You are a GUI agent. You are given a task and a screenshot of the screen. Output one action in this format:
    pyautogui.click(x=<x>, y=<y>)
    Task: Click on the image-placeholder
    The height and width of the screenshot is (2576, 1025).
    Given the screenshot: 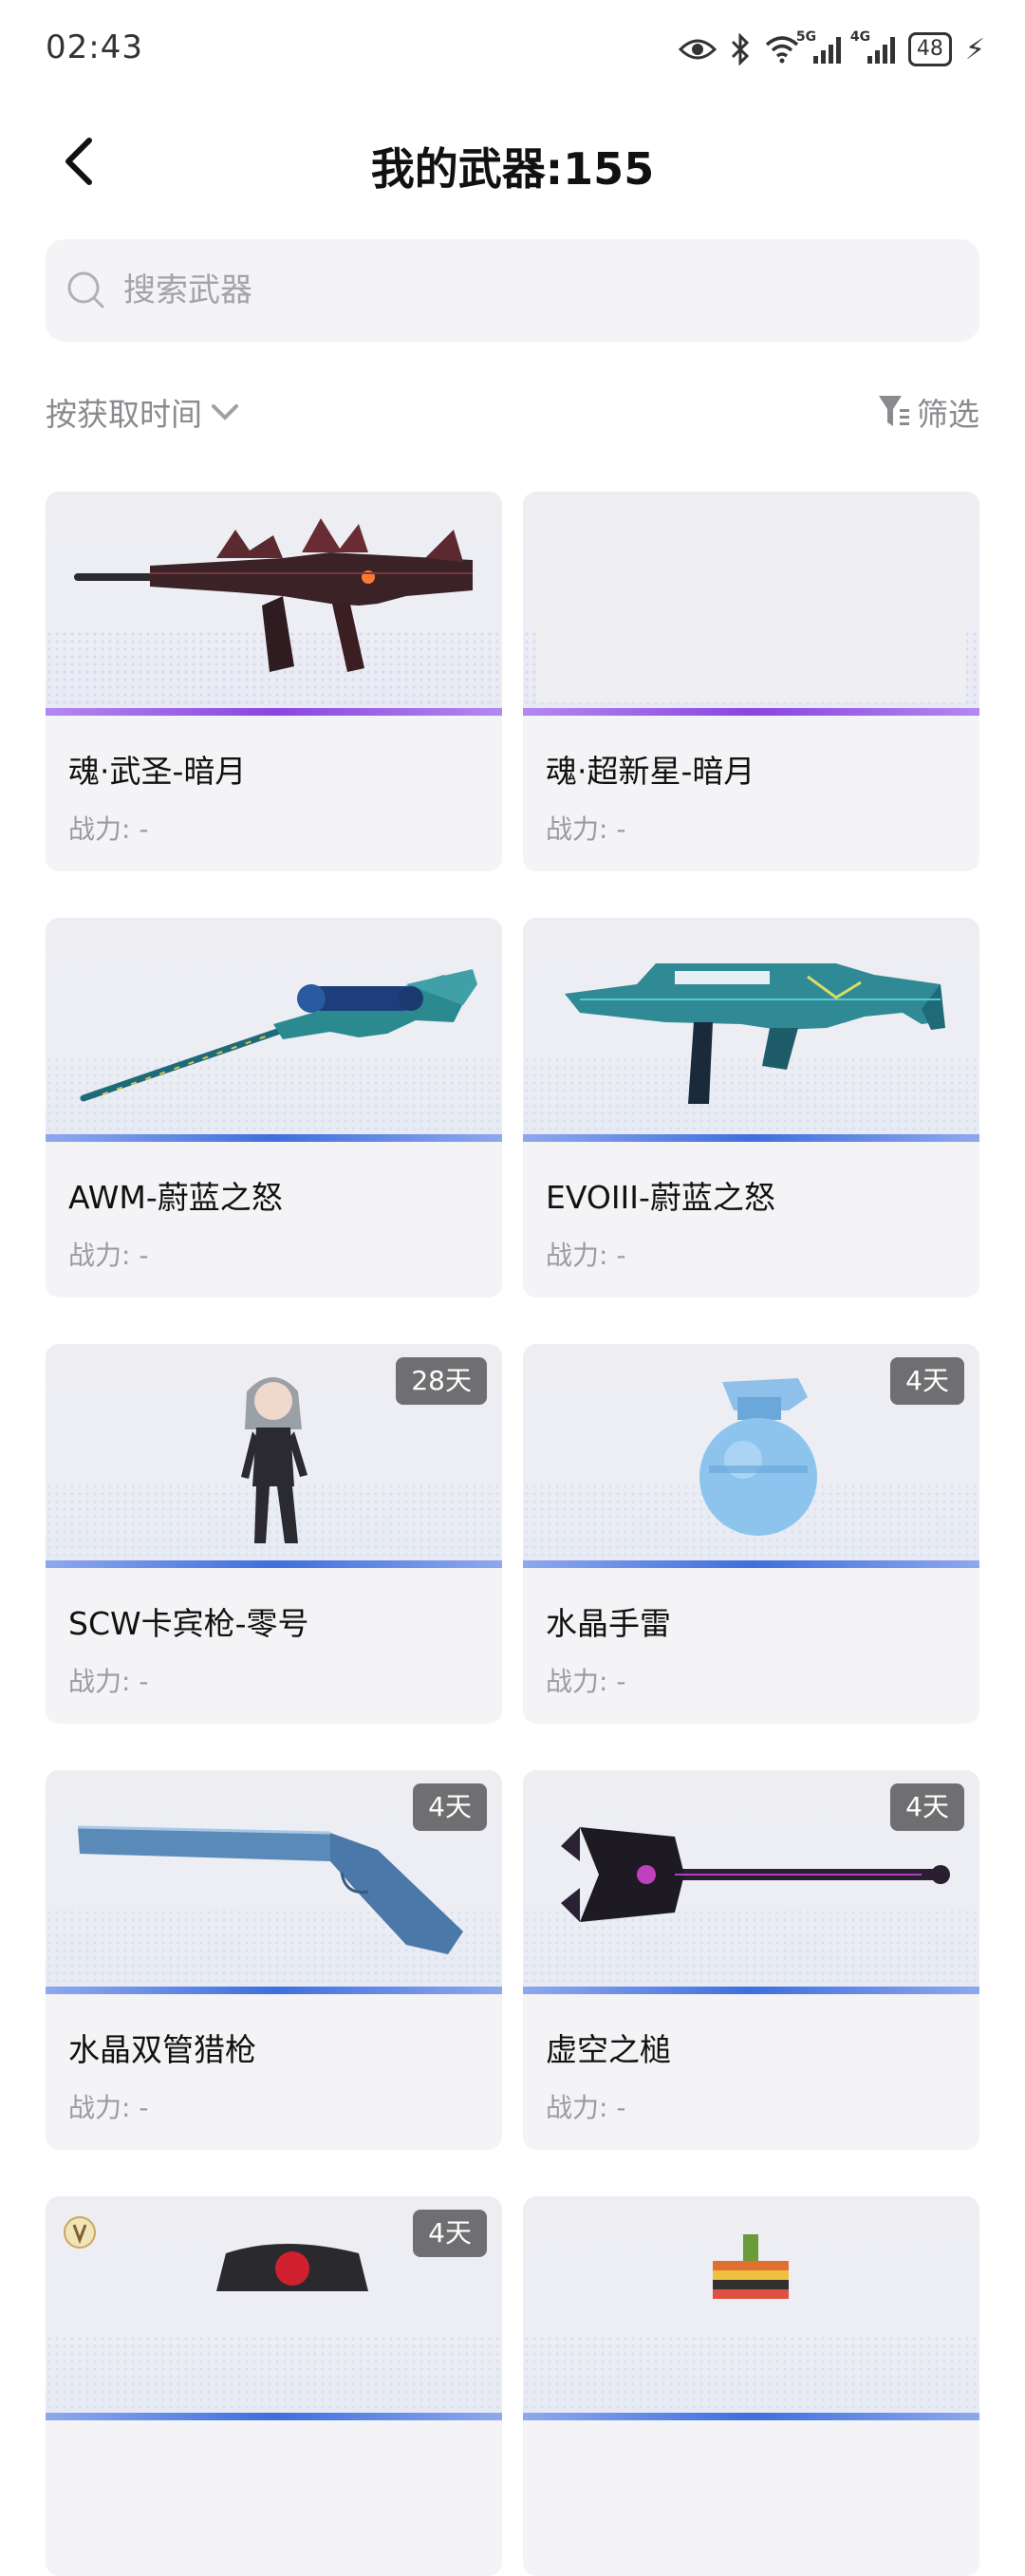 What is the action you would take?
    pyautogui.click(x=751, y=603)
    